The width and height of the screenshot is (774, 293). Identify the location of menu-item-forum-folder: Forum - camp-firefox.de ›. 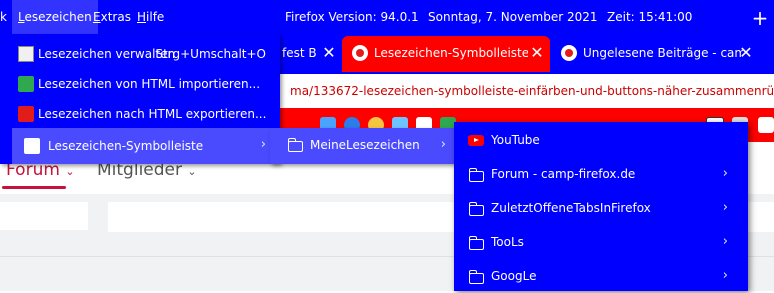
(601, 174).